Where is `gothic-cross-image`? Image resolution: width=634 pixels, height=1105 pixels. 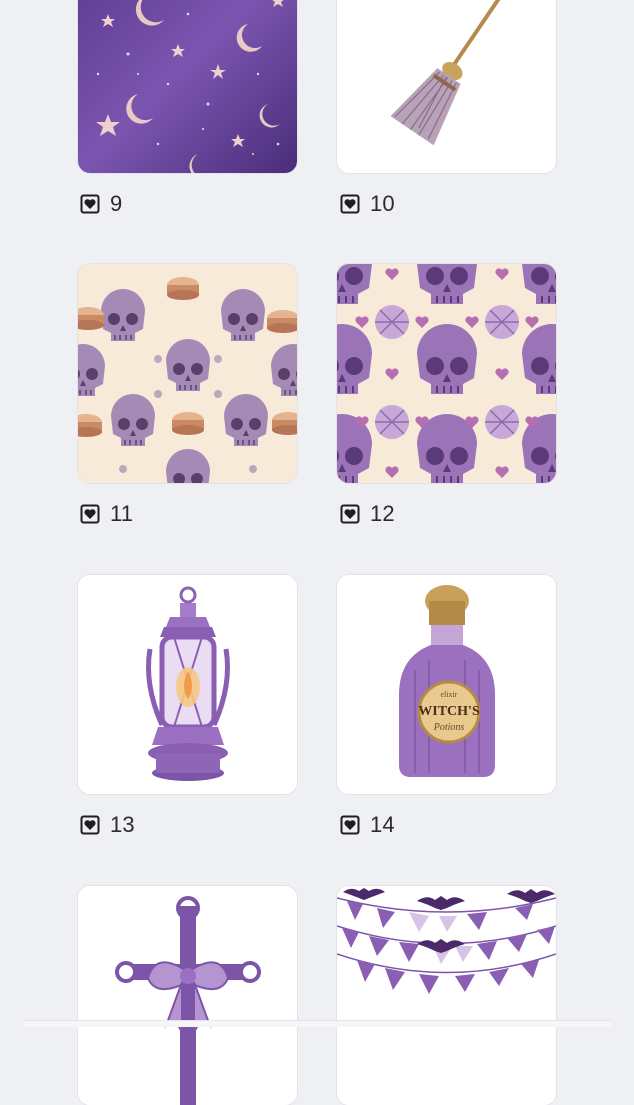
gothic-cross-image is located at coordinates (187, 995).